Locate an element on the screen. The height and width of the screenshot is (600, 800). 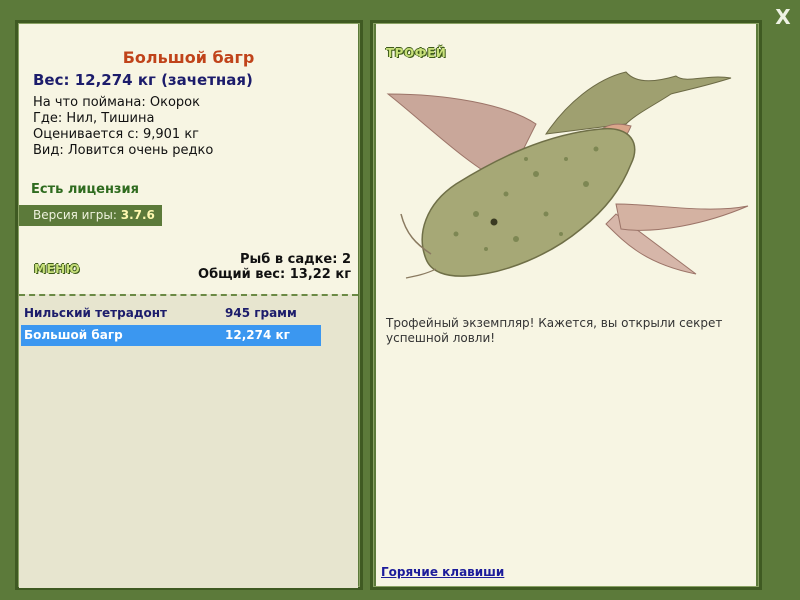
keepnet-row-weight: 945 грамм is located at coordinates (261, 313).